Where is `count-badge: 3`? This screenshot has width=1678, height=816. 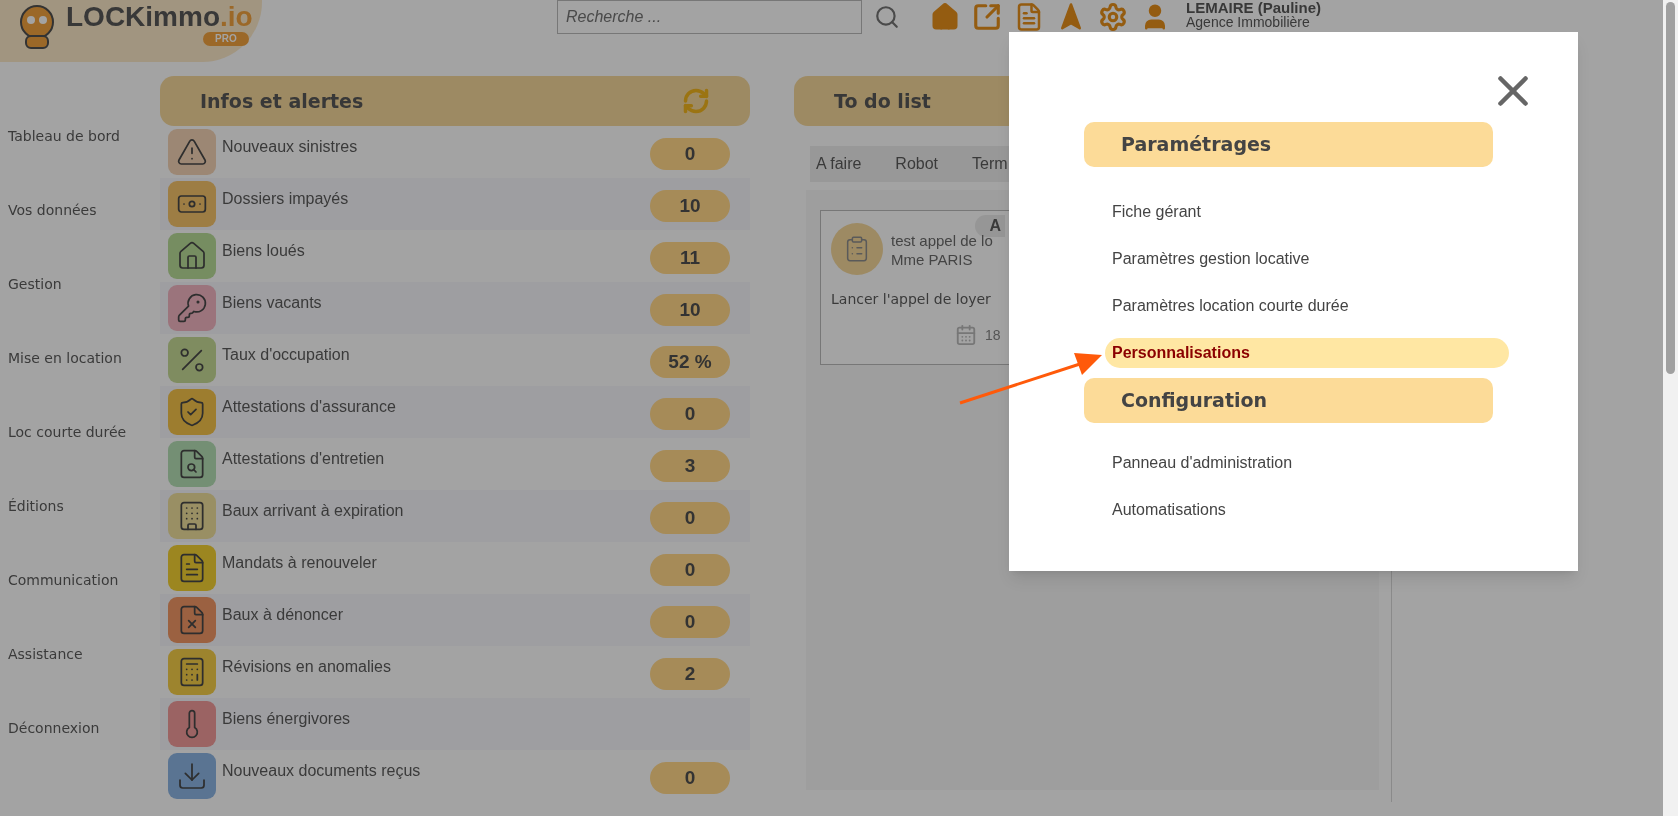 count-badge: 3 is located at coordinates (690, 466).